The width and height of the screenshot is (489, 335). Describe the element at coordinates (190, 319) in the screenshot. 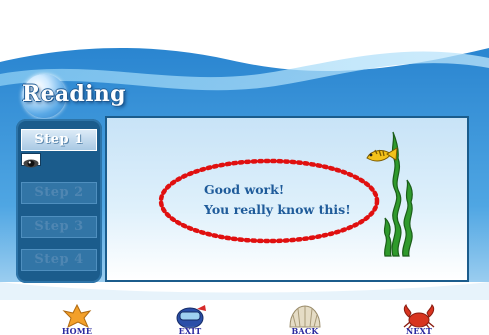

I see `exit-button: EXIT` at that location.